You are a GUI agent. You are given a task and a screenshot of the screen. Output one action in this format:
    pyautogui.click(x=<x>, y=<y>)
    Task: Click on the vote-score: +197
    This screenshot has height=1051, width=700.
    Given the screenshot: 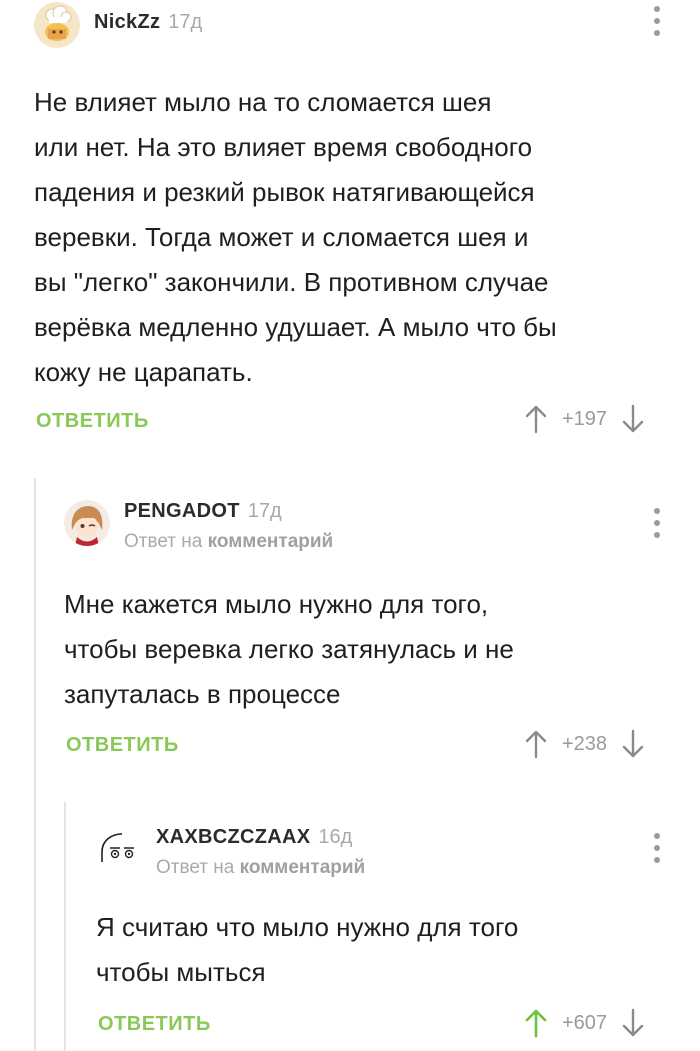 What is the action you would take?
    pyautogui.click(x=585, y=418)
    